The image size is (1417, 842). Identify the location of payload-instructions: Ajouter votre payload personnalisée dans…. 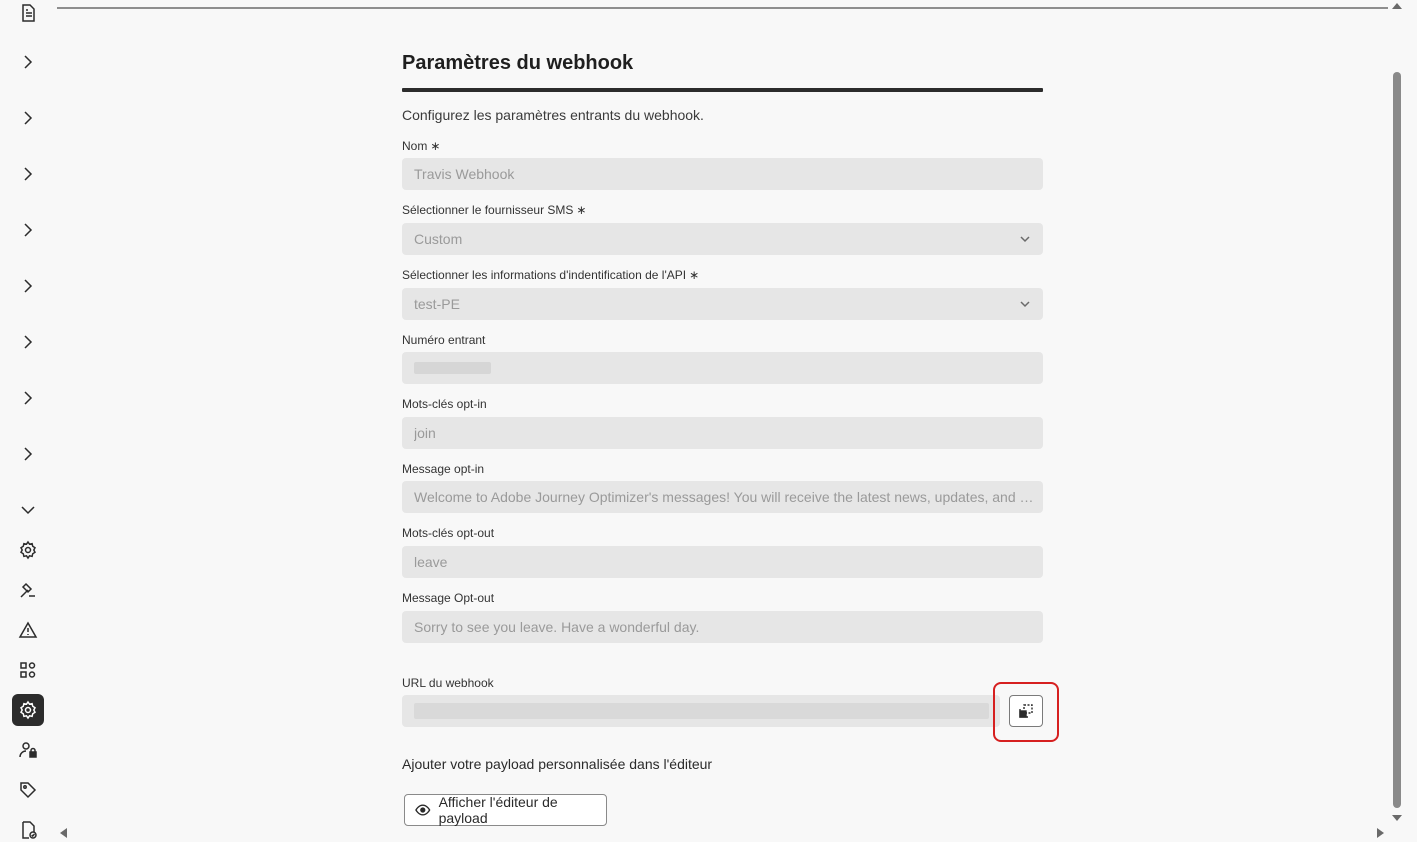
(557, 764).